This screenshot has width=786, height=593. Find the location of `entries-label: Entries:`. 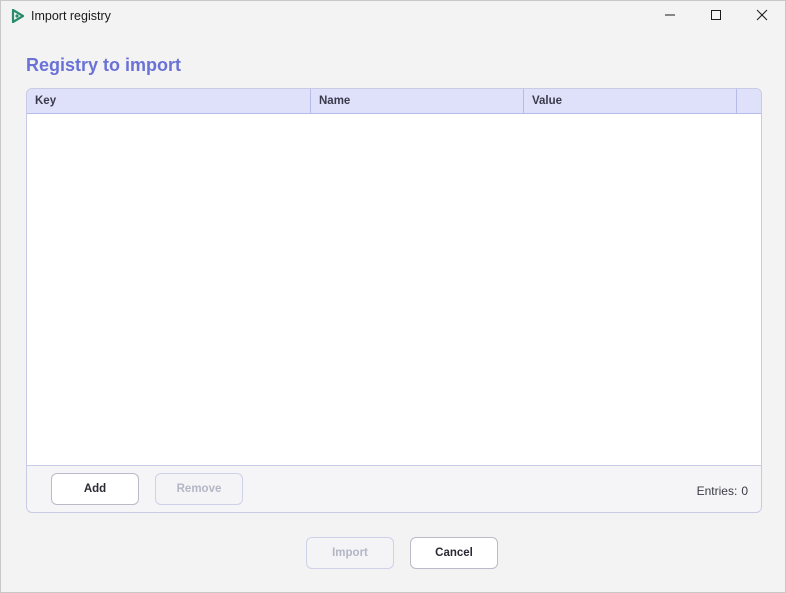

entries-label: Entries: is located at coordinates (717, 491).